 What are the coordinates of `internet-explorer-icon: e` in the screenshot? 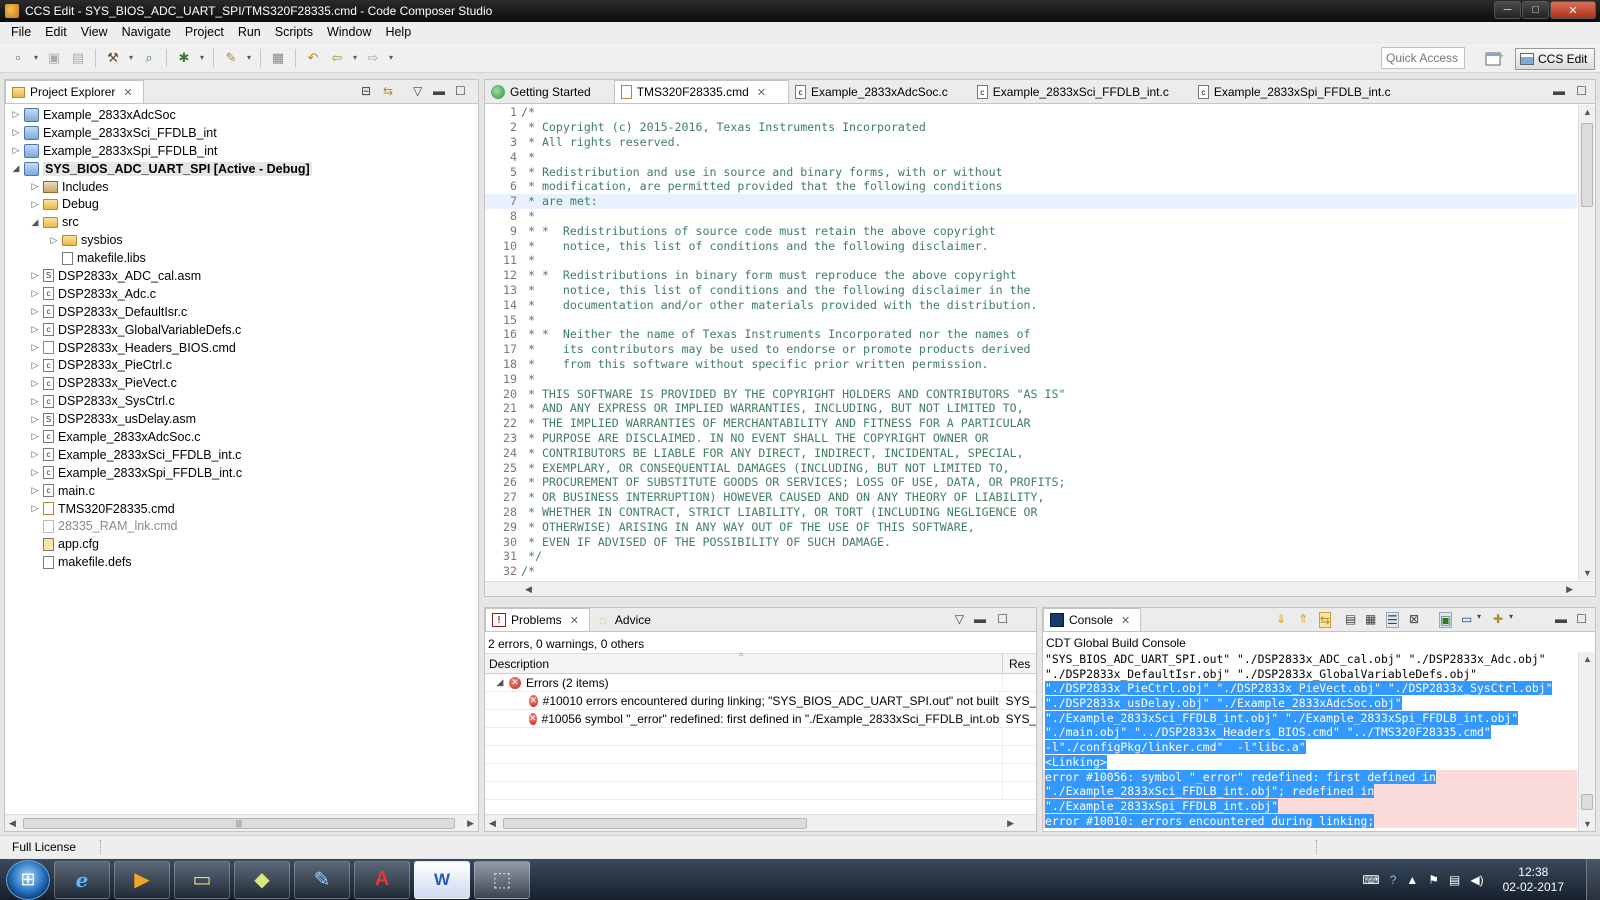 It's located at (82, 879).